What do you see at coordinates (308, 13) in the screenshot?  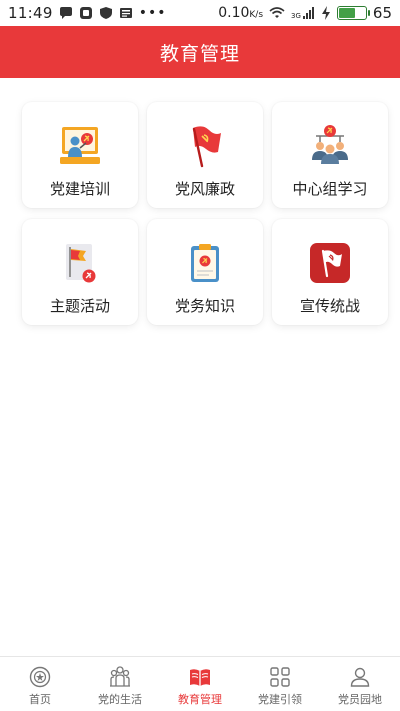 I see `signal-bars-icon` at bounding box center [308, 13].